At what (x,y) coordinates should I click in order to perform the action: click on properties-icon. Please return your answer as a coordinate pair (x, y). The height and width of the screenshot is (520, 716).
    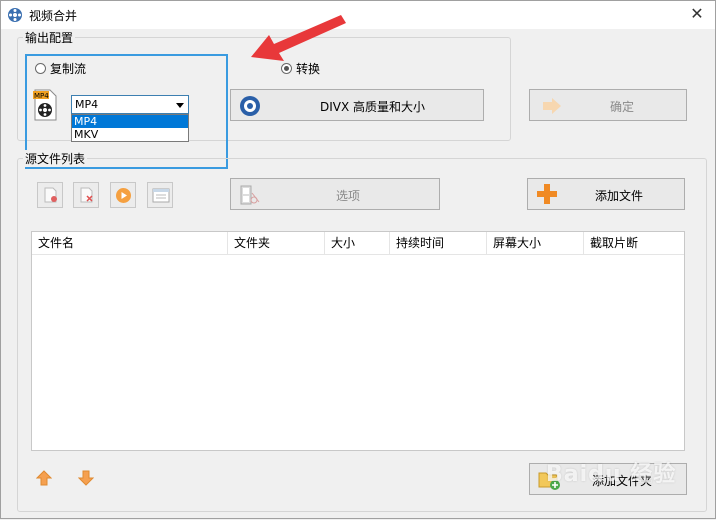
    Looking at the image, I should click on (161, 195).